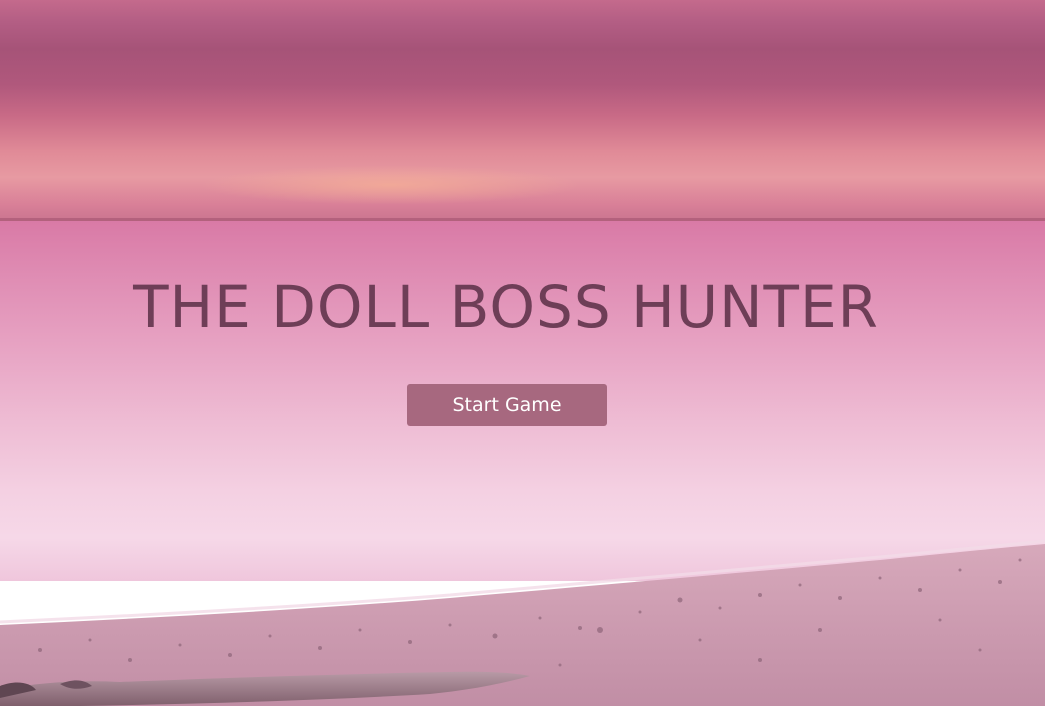  I want to click on start-game-button: Start Game, so click(507, 405).